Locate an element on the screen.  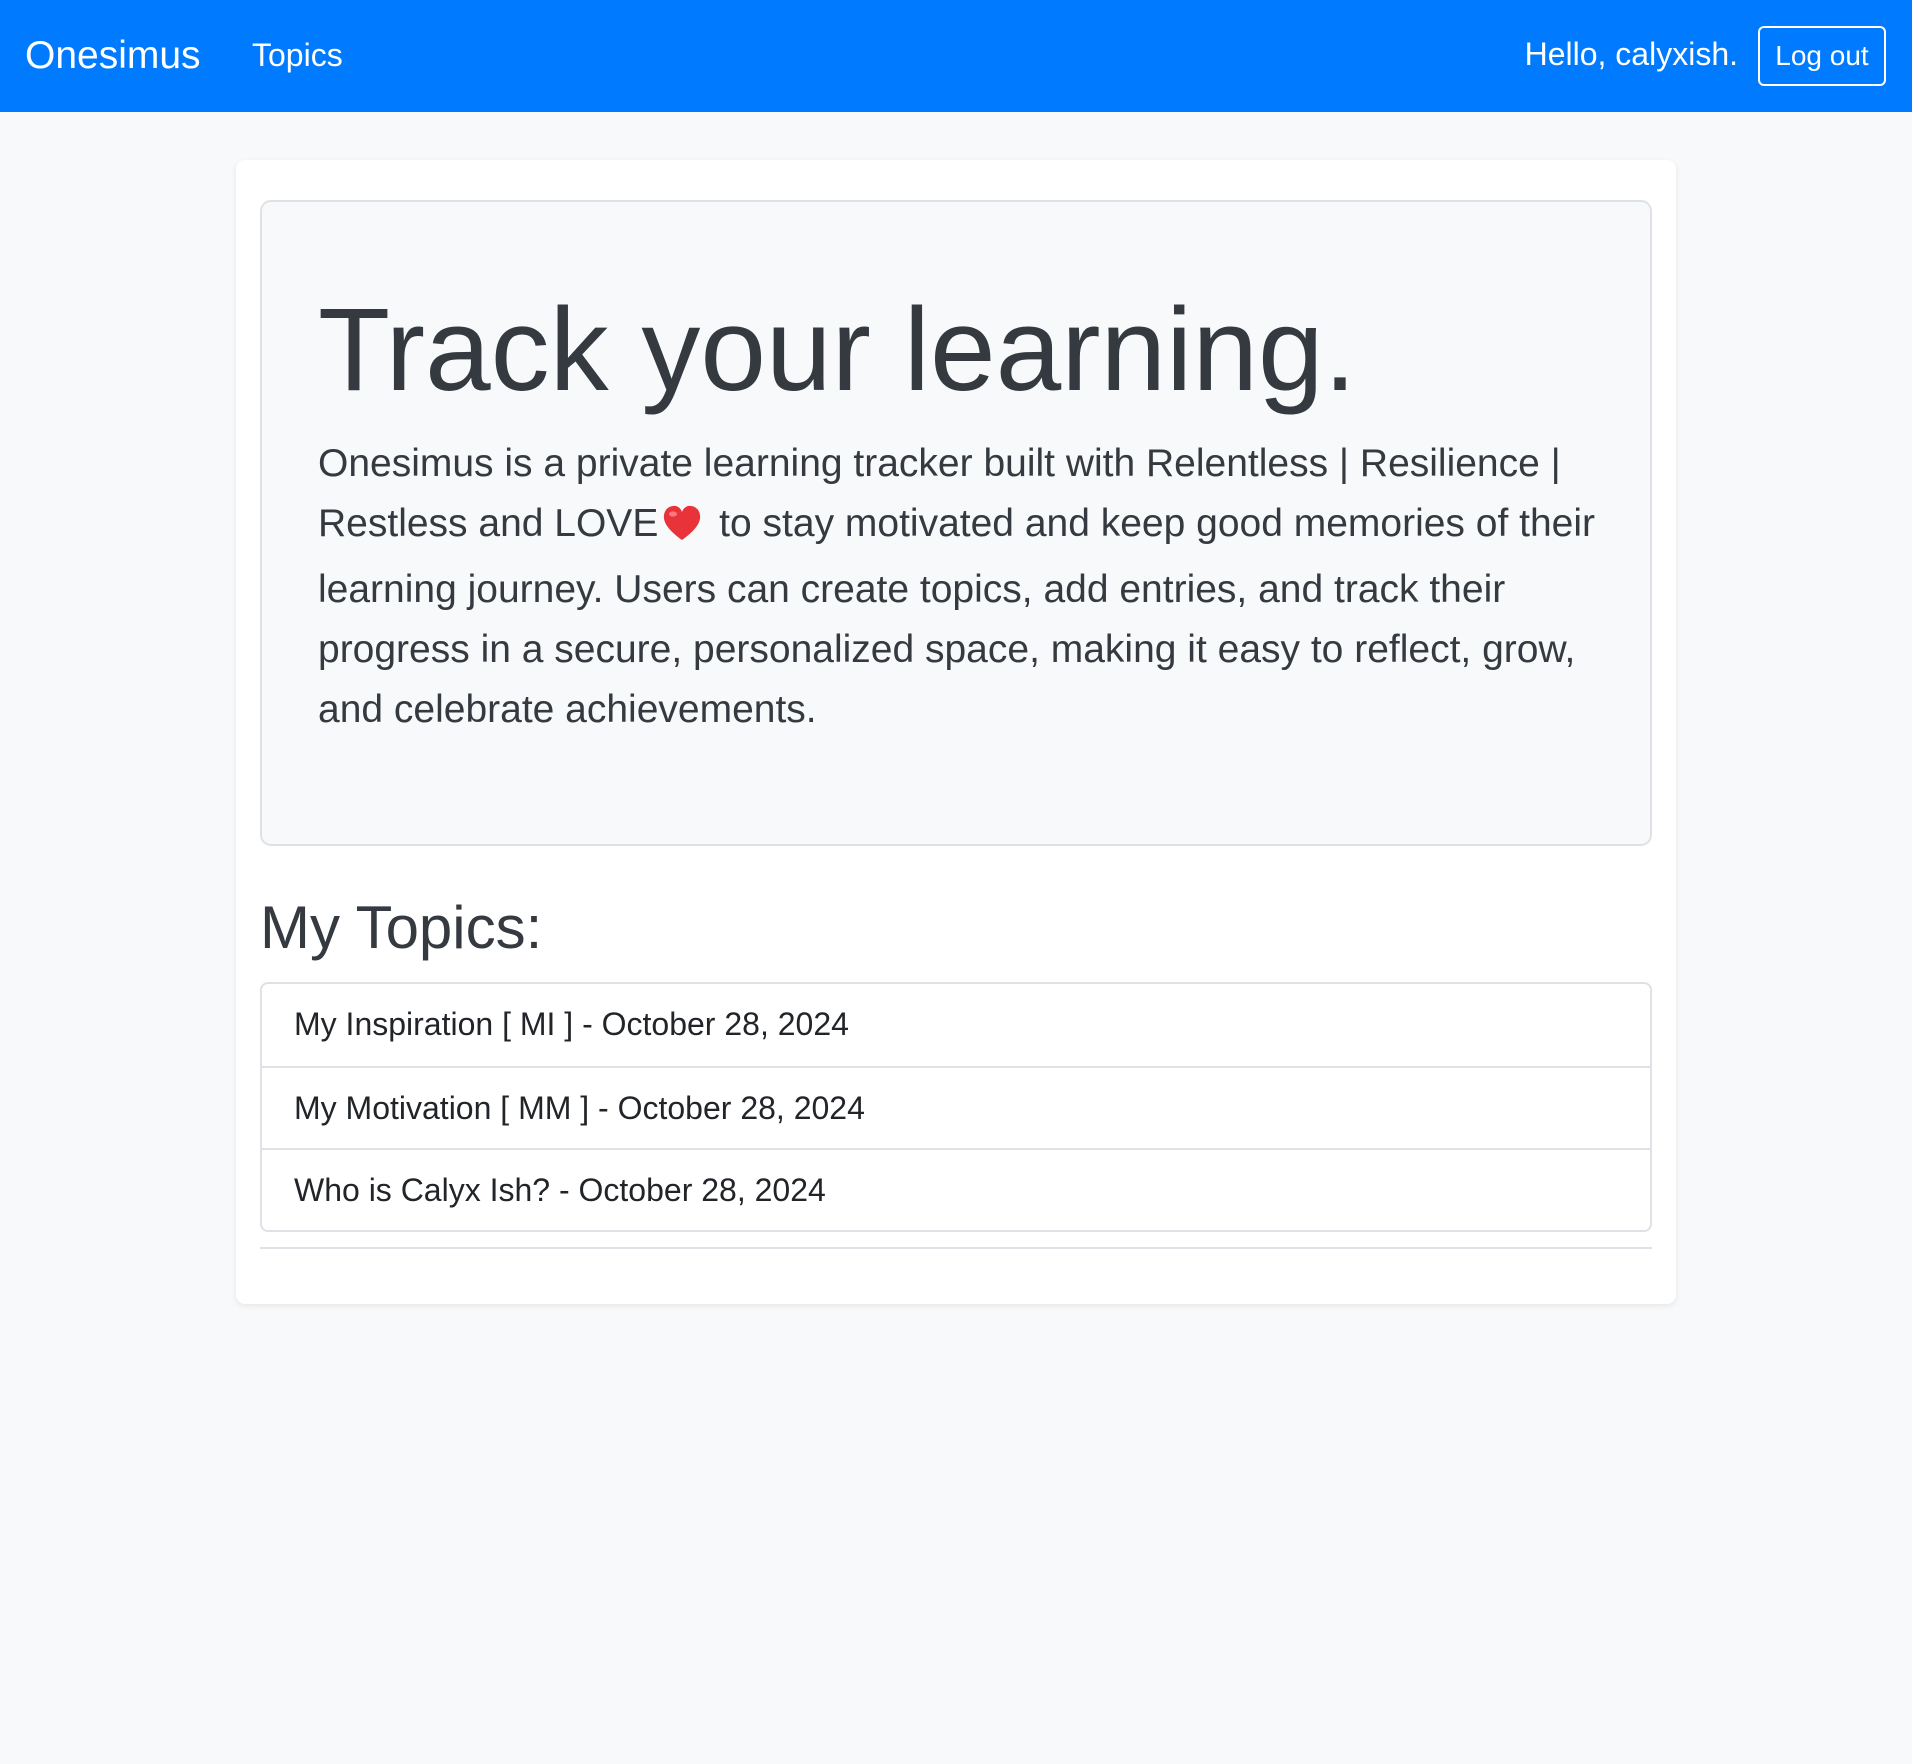
section-divider is located at coordinates (956, 1248).